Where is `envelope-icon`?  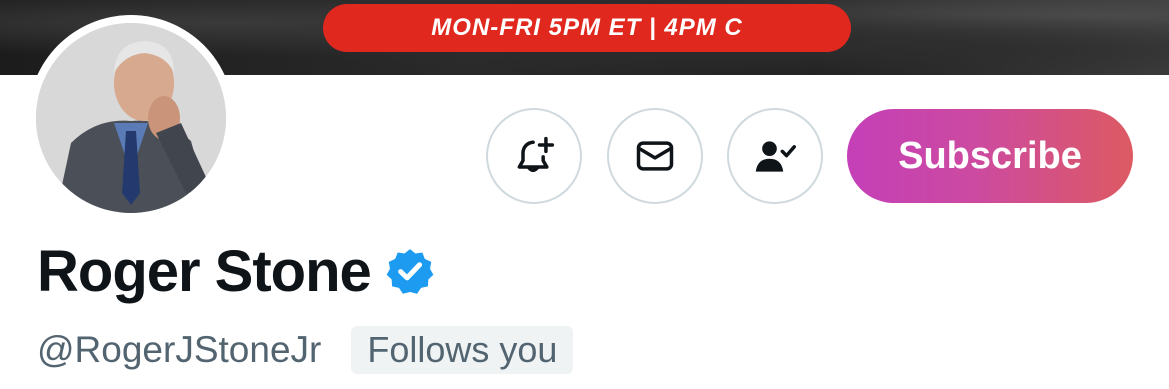 envelope-icon is located at coordinates (655, 156).